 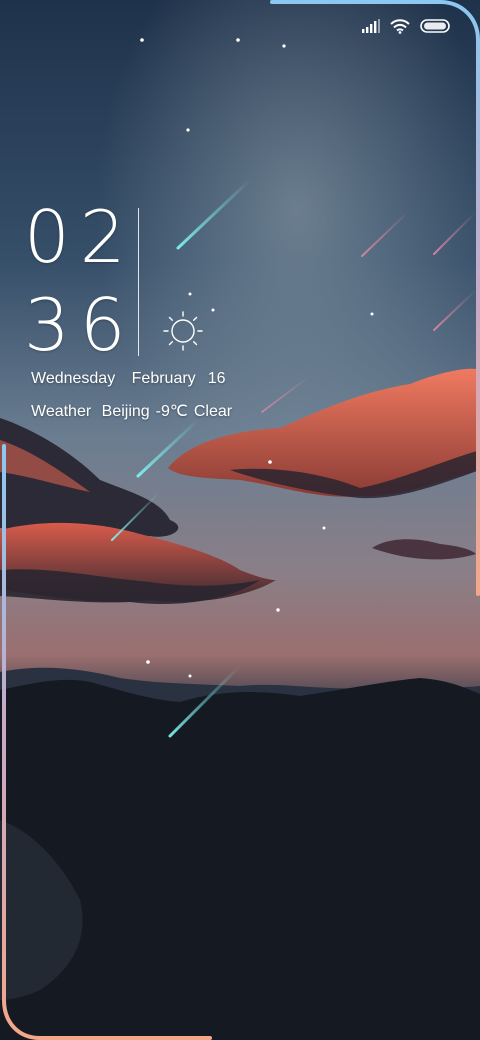 I want to click on clock-hour: 02, so click(x=80, y=237).